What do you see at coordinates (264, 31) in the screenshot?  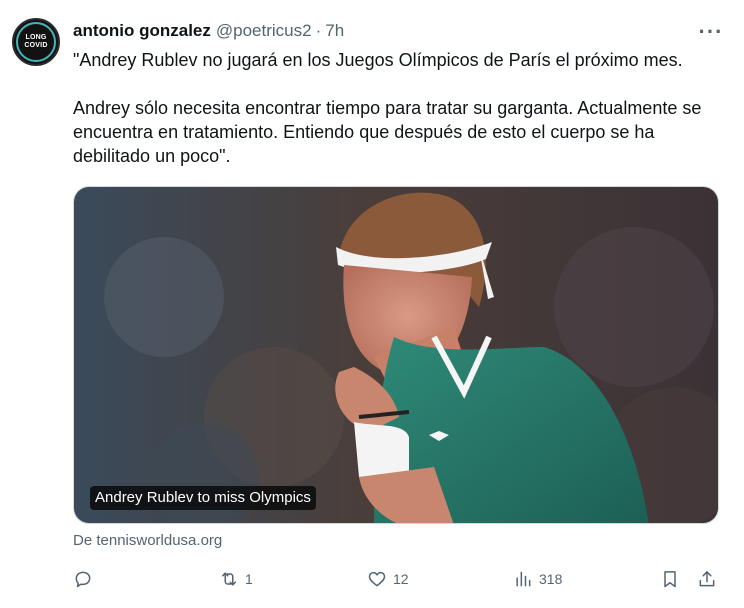 I see `author-handle: @poetricus2` at bounding box center [264, 31].